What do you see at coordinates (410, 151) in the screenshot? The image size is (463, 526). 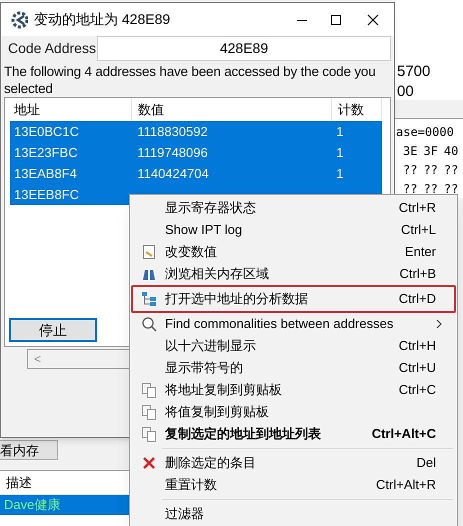 I see `column-header: 3E` at bounding box center [410, 151].